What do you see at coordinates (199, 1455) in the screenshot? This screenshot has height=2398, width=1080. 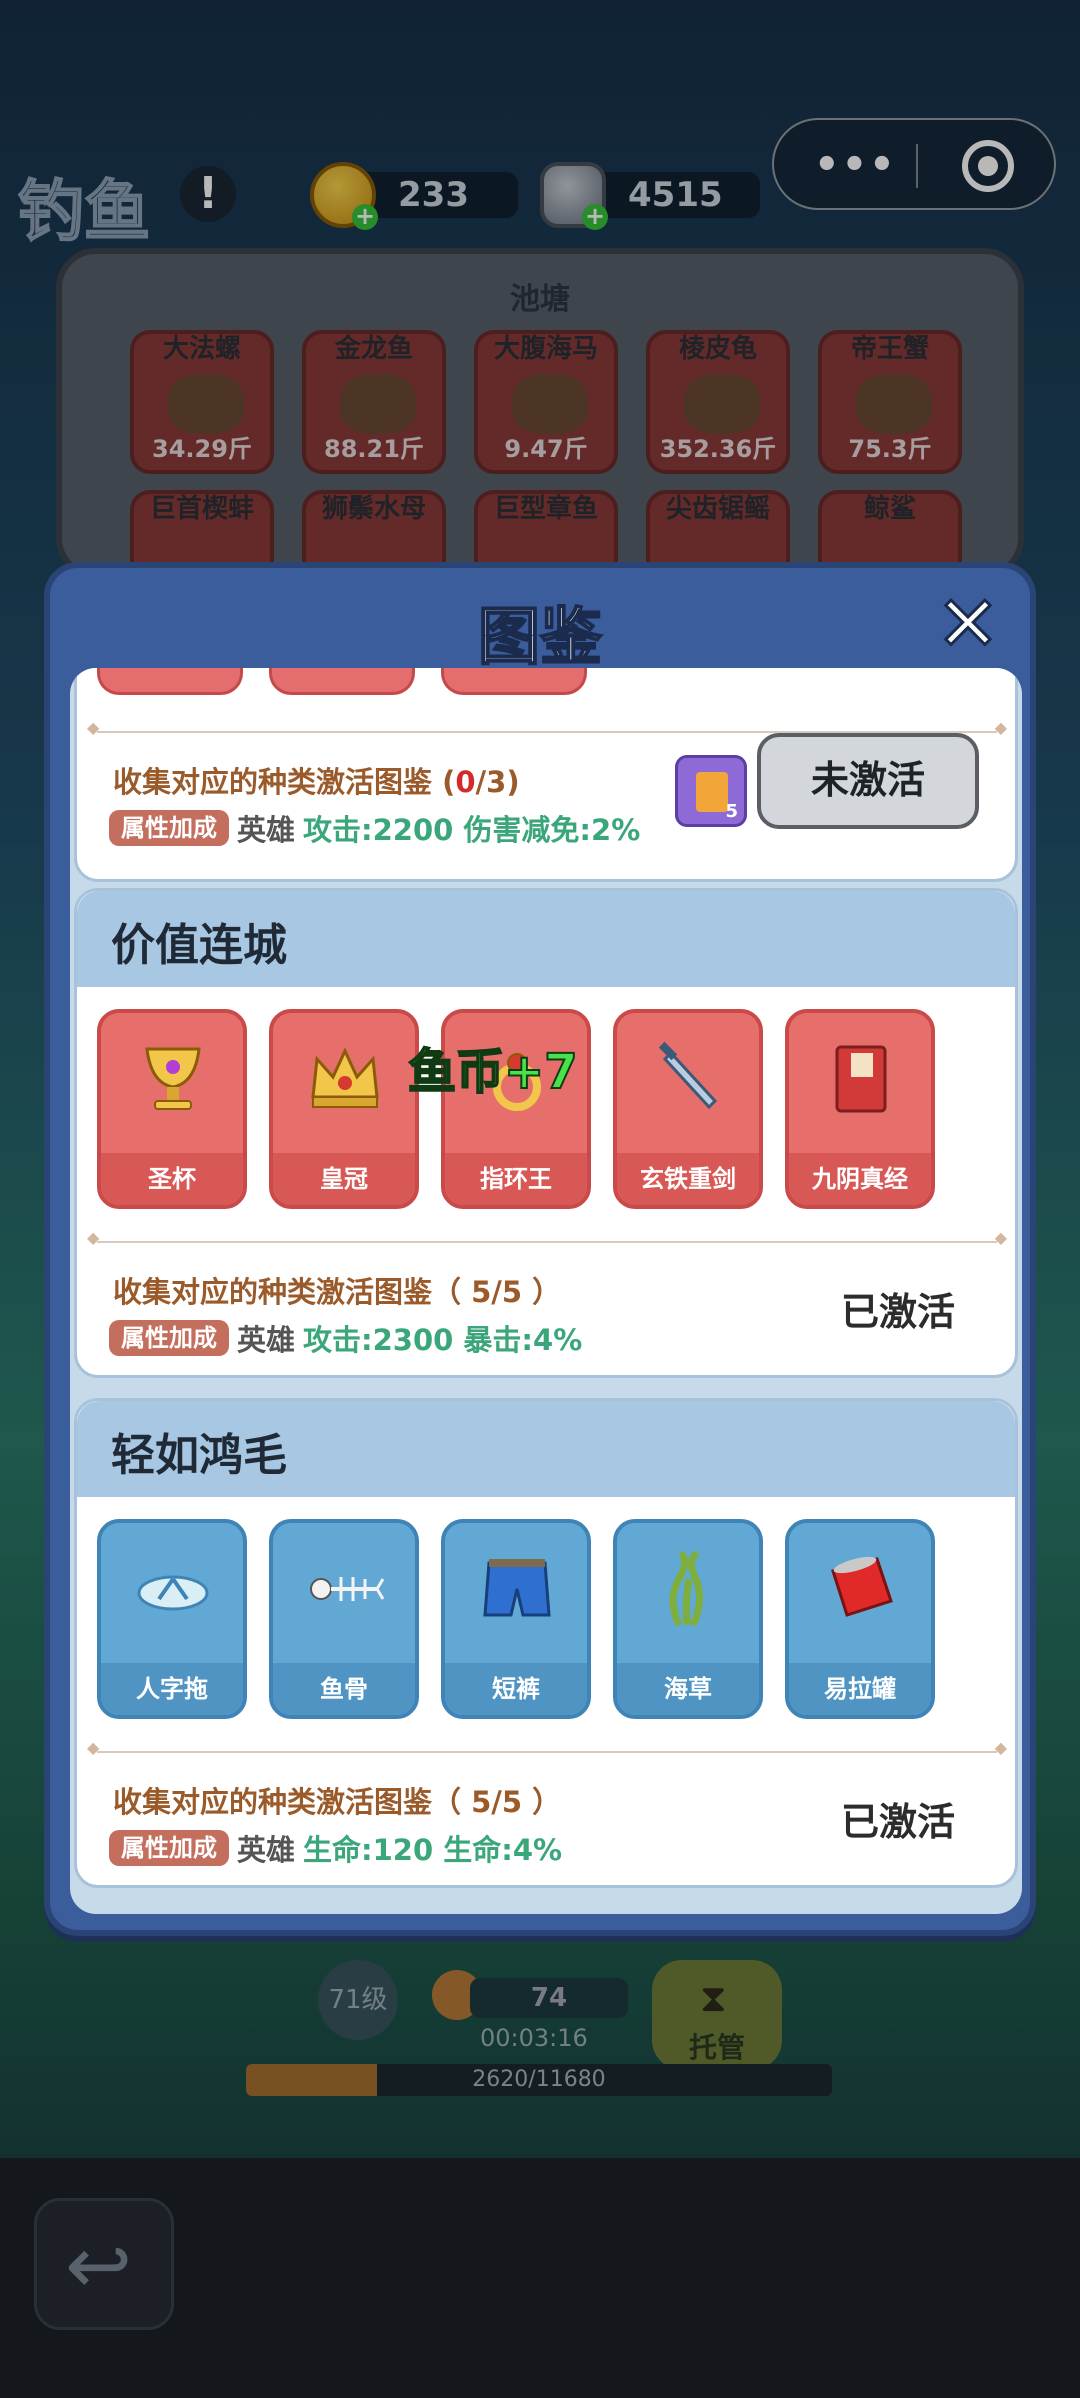 I see `set-name: 轻如鸿毛` at bounding box center [199, 1455].